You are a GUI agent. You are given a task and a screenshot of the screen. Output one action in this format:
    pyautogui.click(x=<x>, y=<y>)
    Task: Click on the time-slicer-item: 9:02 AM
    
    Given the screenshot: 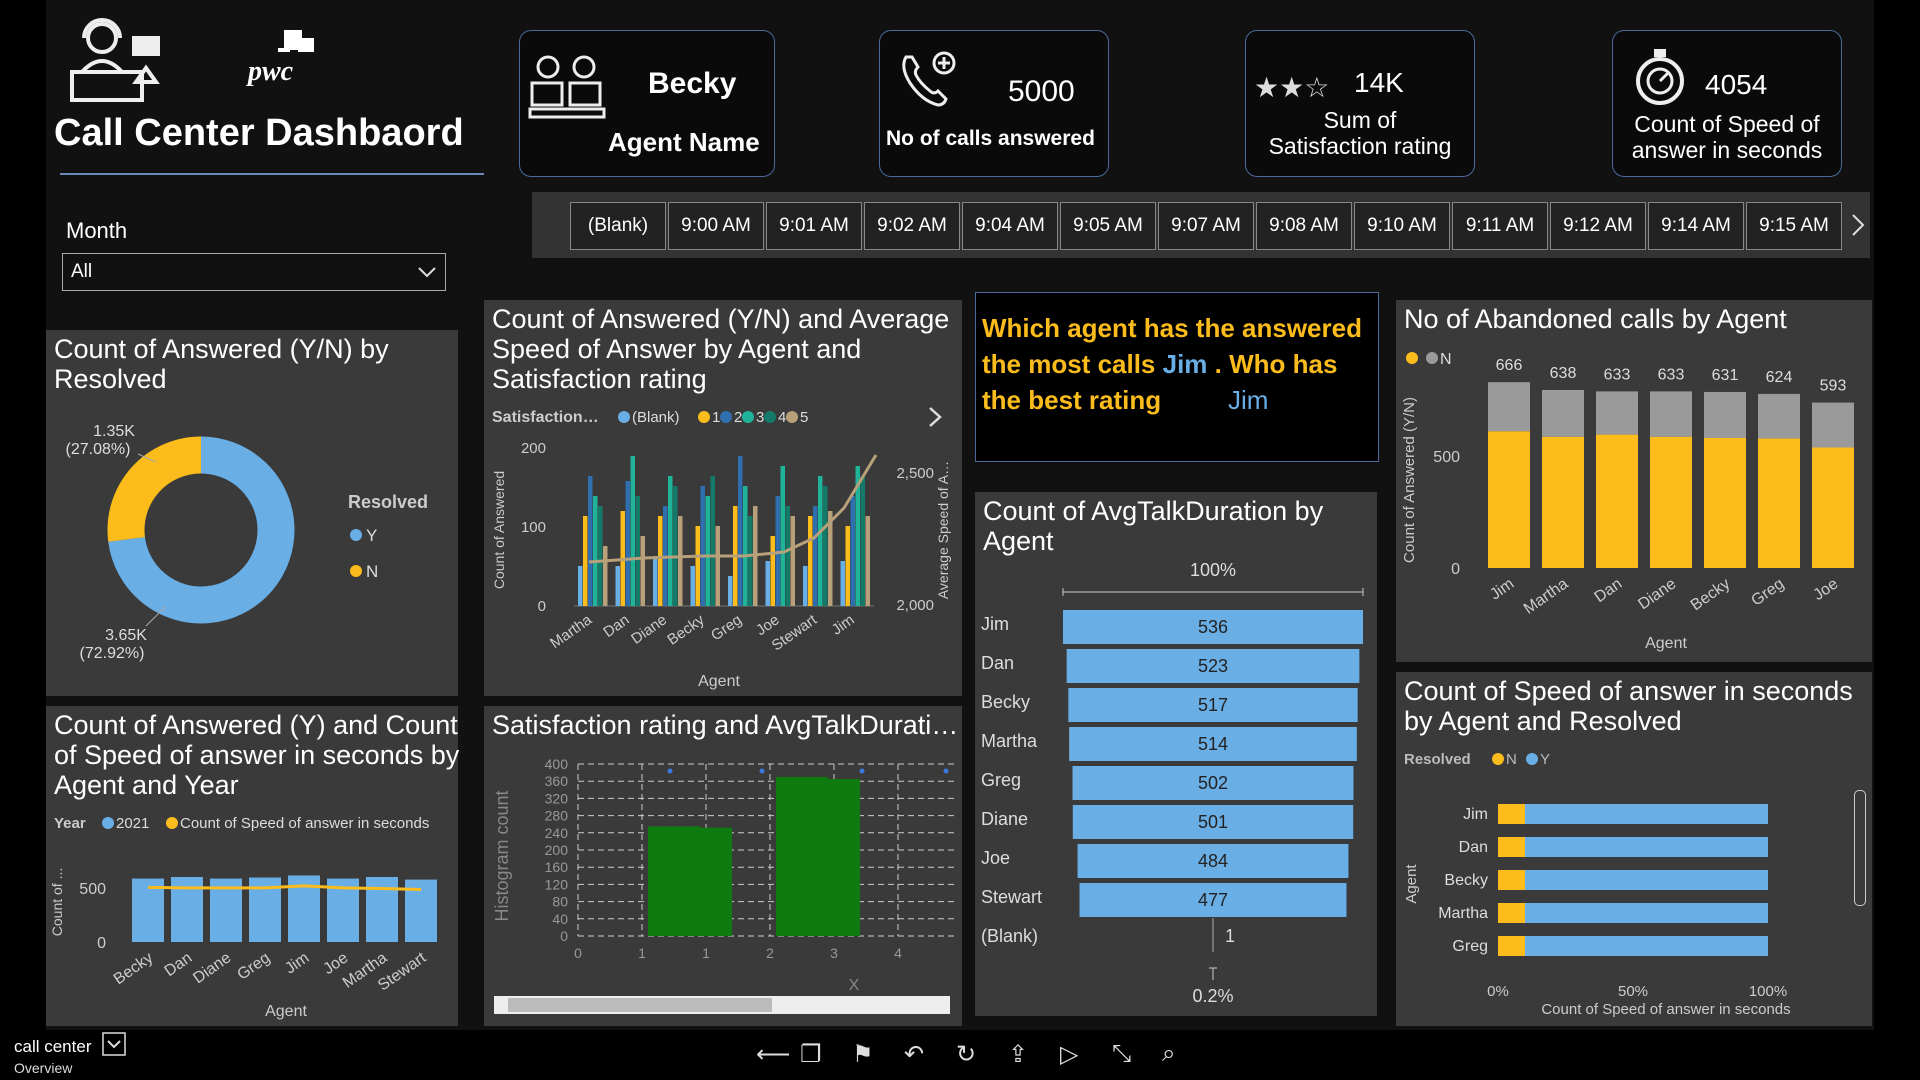 What is the action you would take?
    pyautogui.click(x=912, y=226)
    